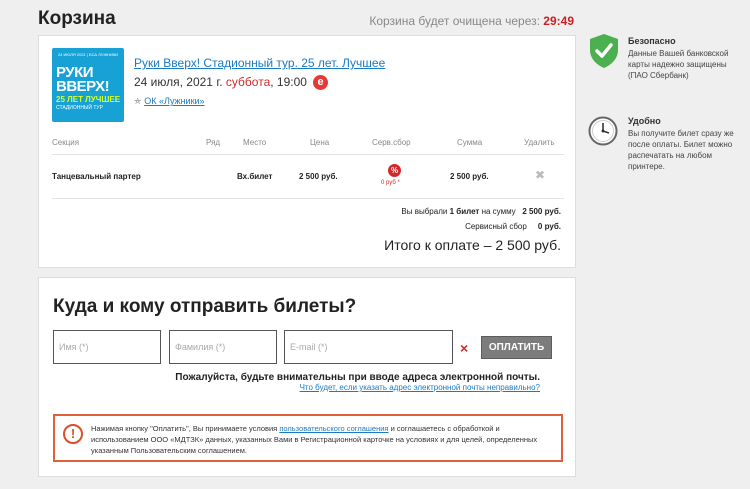 The width and height of the screenshot is (750, 489). I want to click on cart-timer: Корзина будет очищена через: 29:49, so click(471, 21).